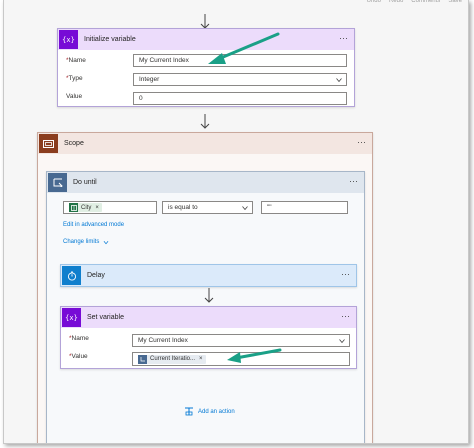 The image size is (474, 448). What do you see at coordinates (205, 182) in the screenshot?
I see `do-until-header: Do until ···` at bounding box center [205, 182].